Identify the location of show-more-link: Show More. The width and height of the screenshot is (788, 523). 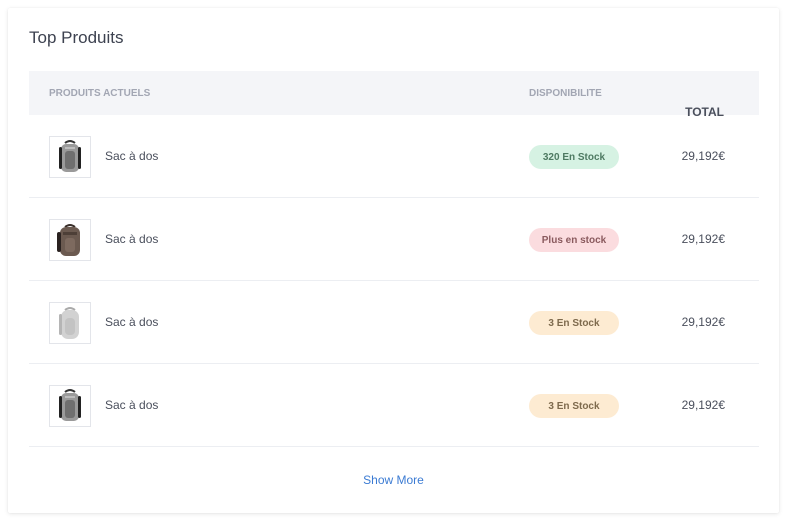
(393, 480).